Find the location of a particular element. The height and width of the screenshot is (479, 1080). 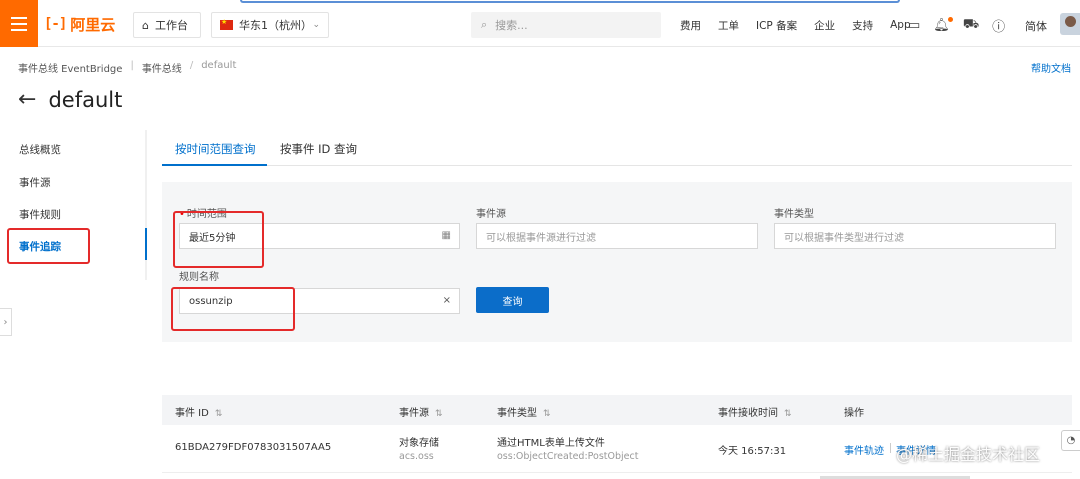

sidebar-item-event-source: 事件源 is located at coordinates (35, 182).